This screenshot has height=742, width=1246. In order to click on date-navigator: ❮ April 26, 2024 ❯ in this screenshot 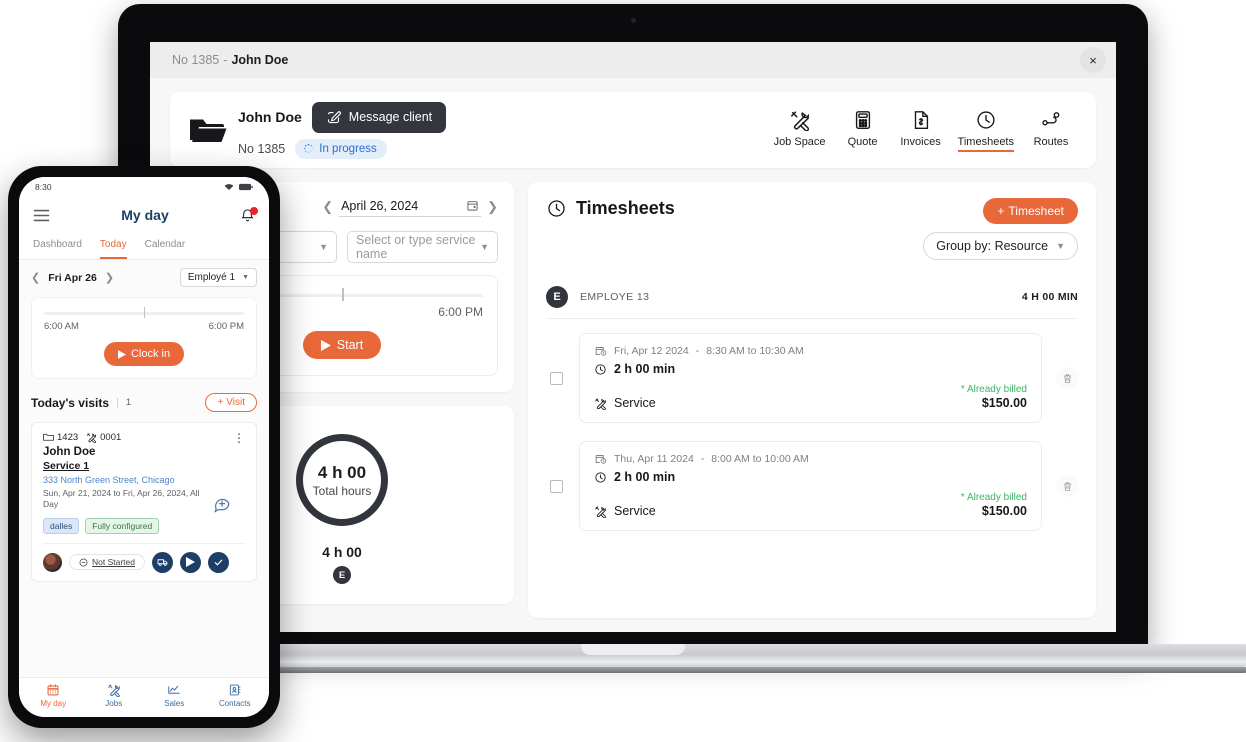, I will do `click(410, 207)`.